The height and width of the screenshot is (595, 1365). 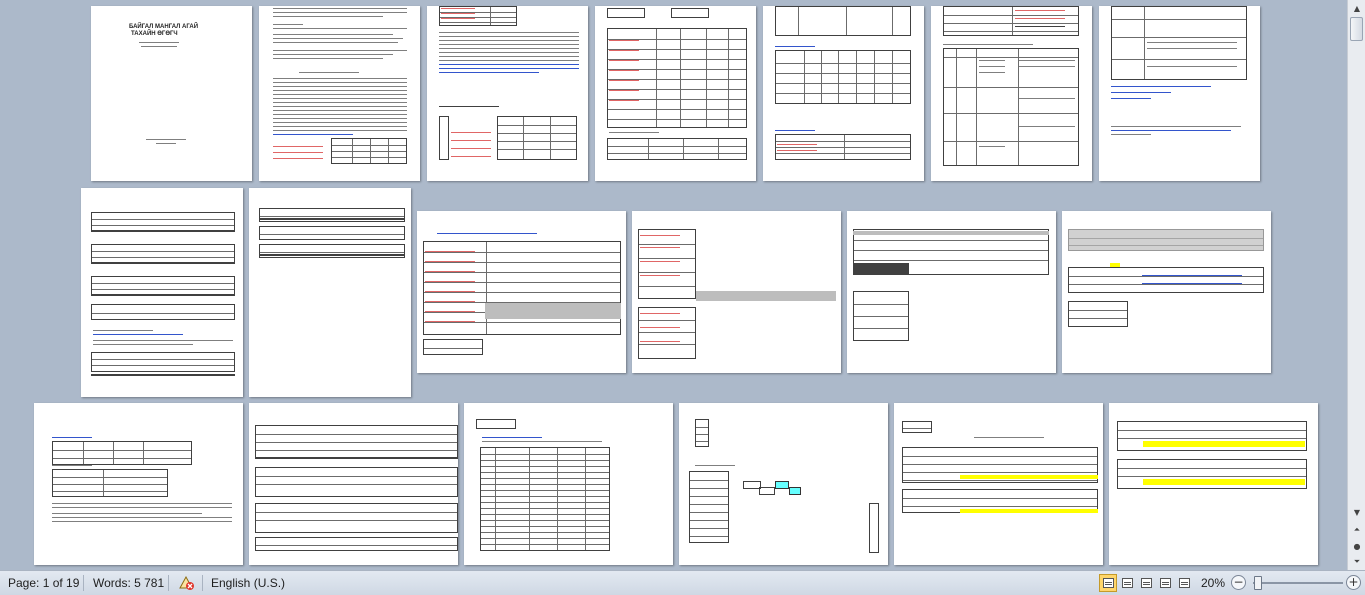 What do you see at coordinates (1357, 546) in the screenshot?
I see `select-browse-object-icon: ●` at bounding box center [1357, 546].